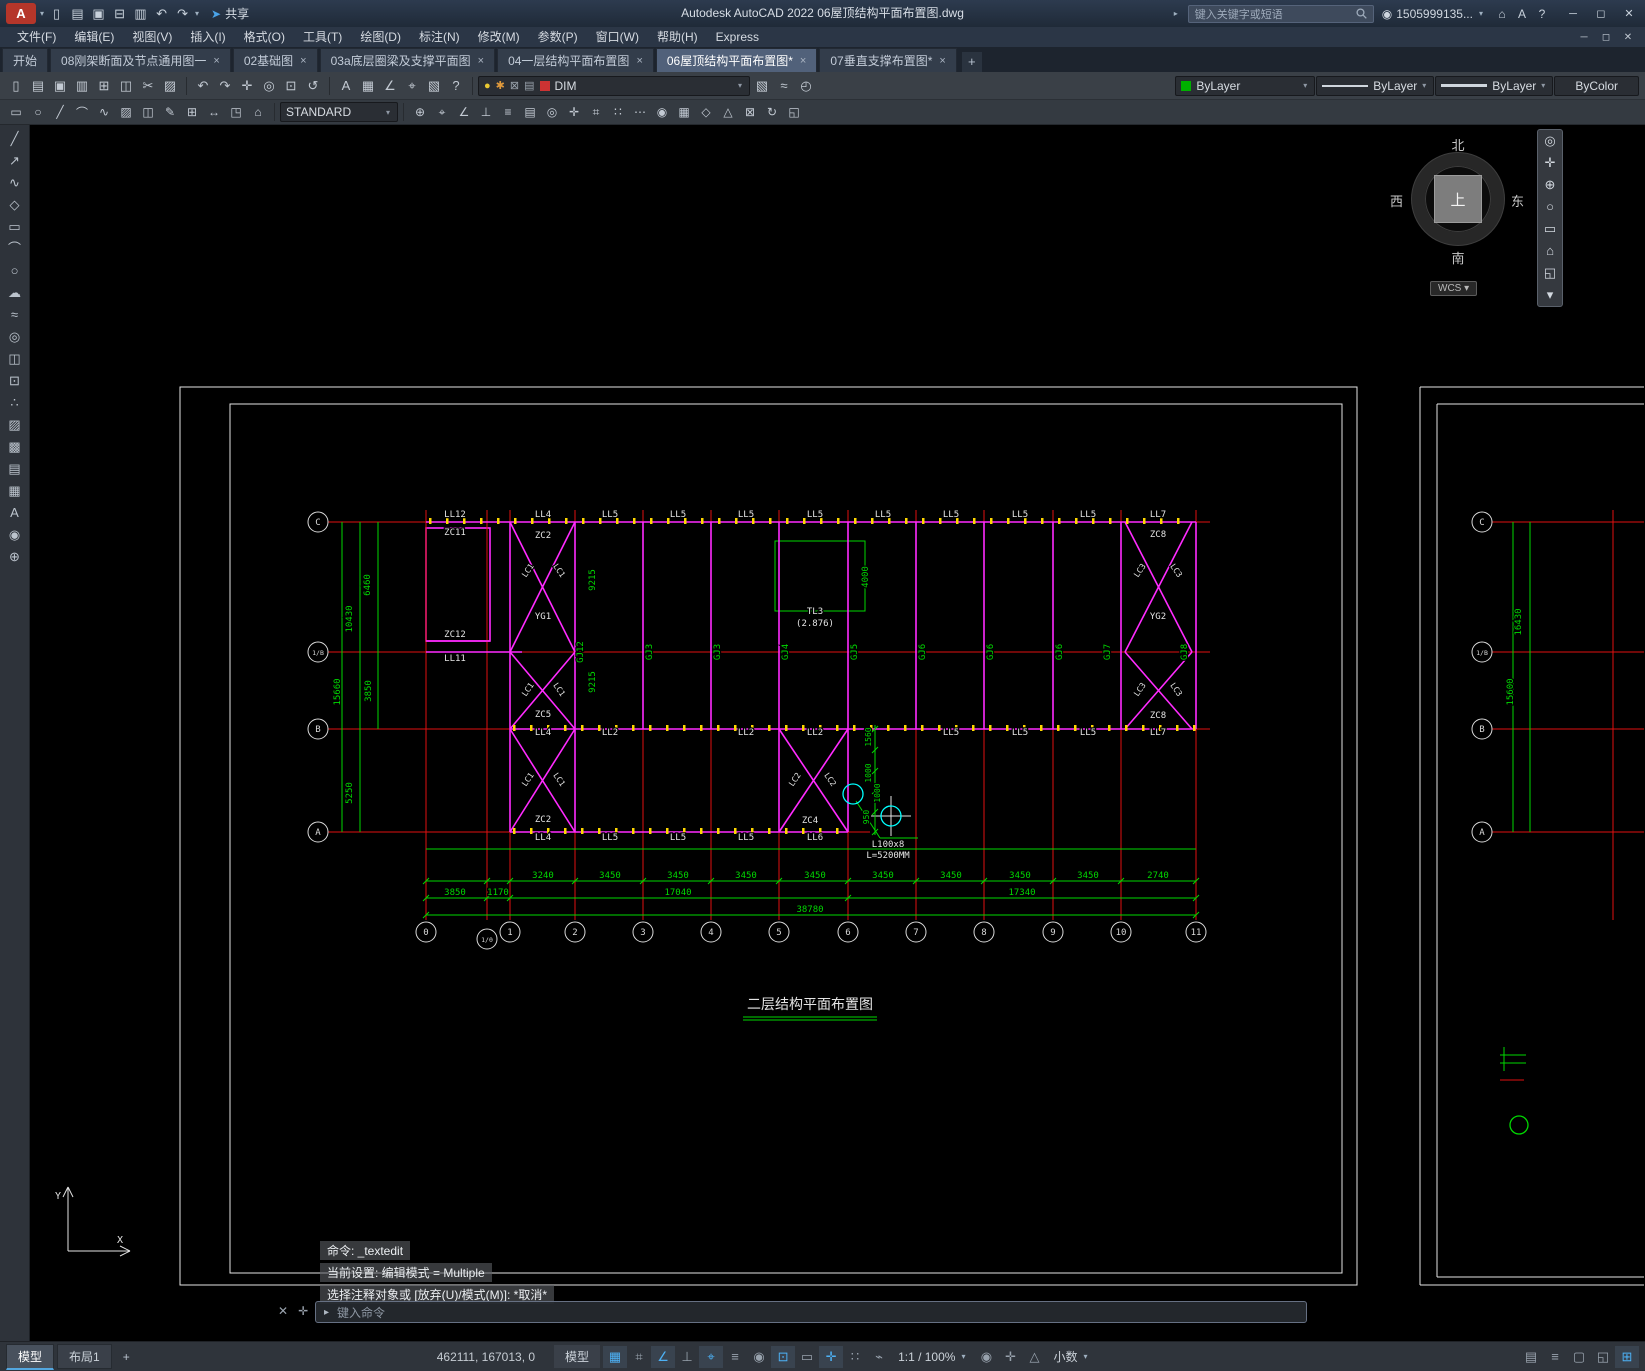 Image resolution: width=1645 pixels, height=1371 pixels. I want to click on viewcube-north-label: 北, so click(1458, 144).